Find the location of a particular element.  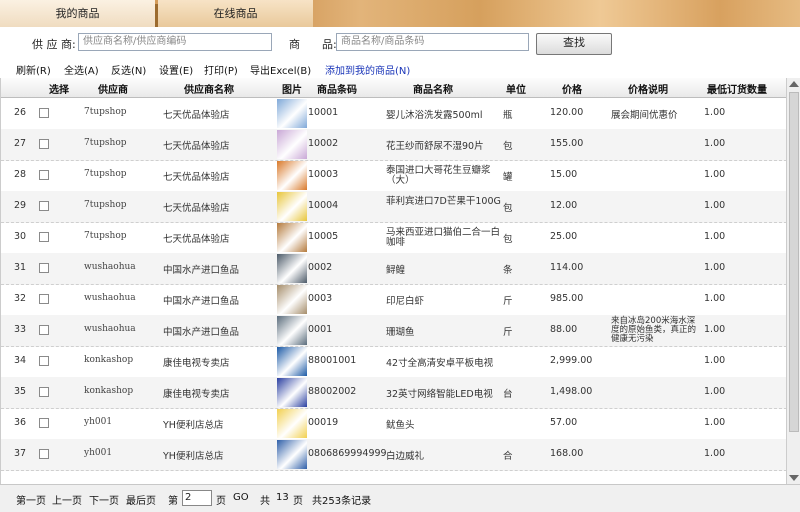

vertical-scrollbar is located at coordinates (793, 281).